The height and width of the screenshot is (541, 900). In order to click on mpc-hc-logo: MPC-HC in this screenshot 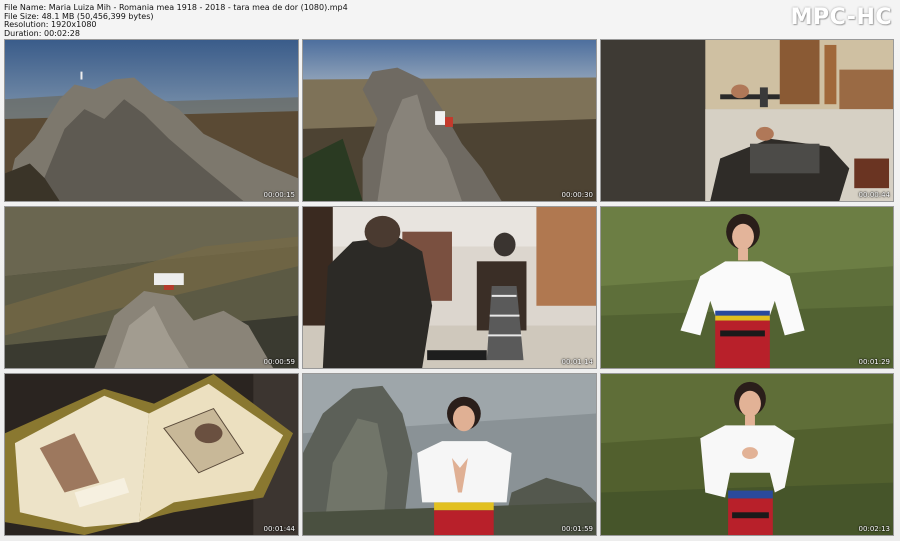, I will do `click(841, 17)`.